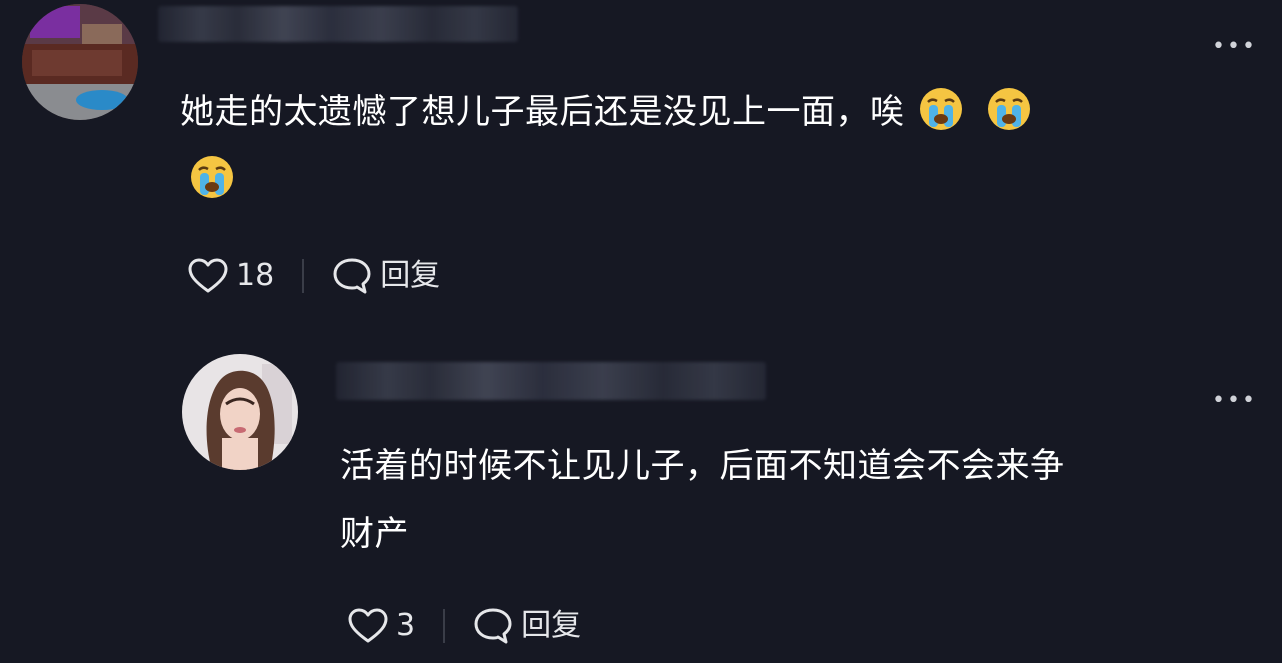 The image size is (1282, 663). I want to click on comment-text: 她走的太遗憾了想儿子最后还是没见上一面，唉, so click(700, 112).